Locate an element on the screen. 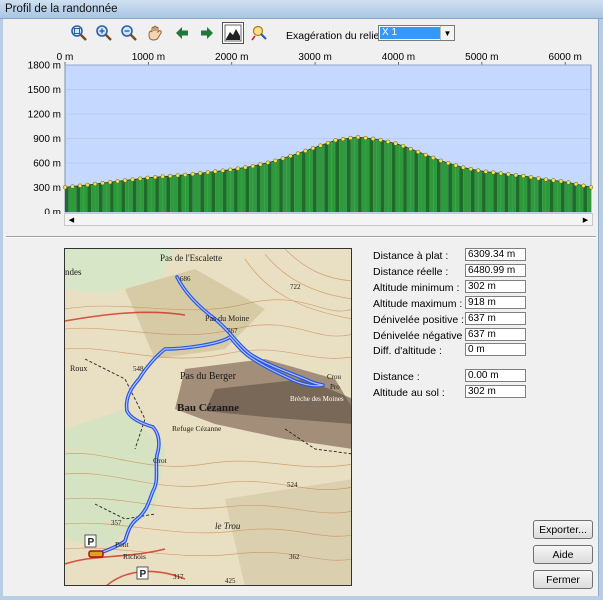  stat-value: 0.00 m is located at coordinates (495, 375).